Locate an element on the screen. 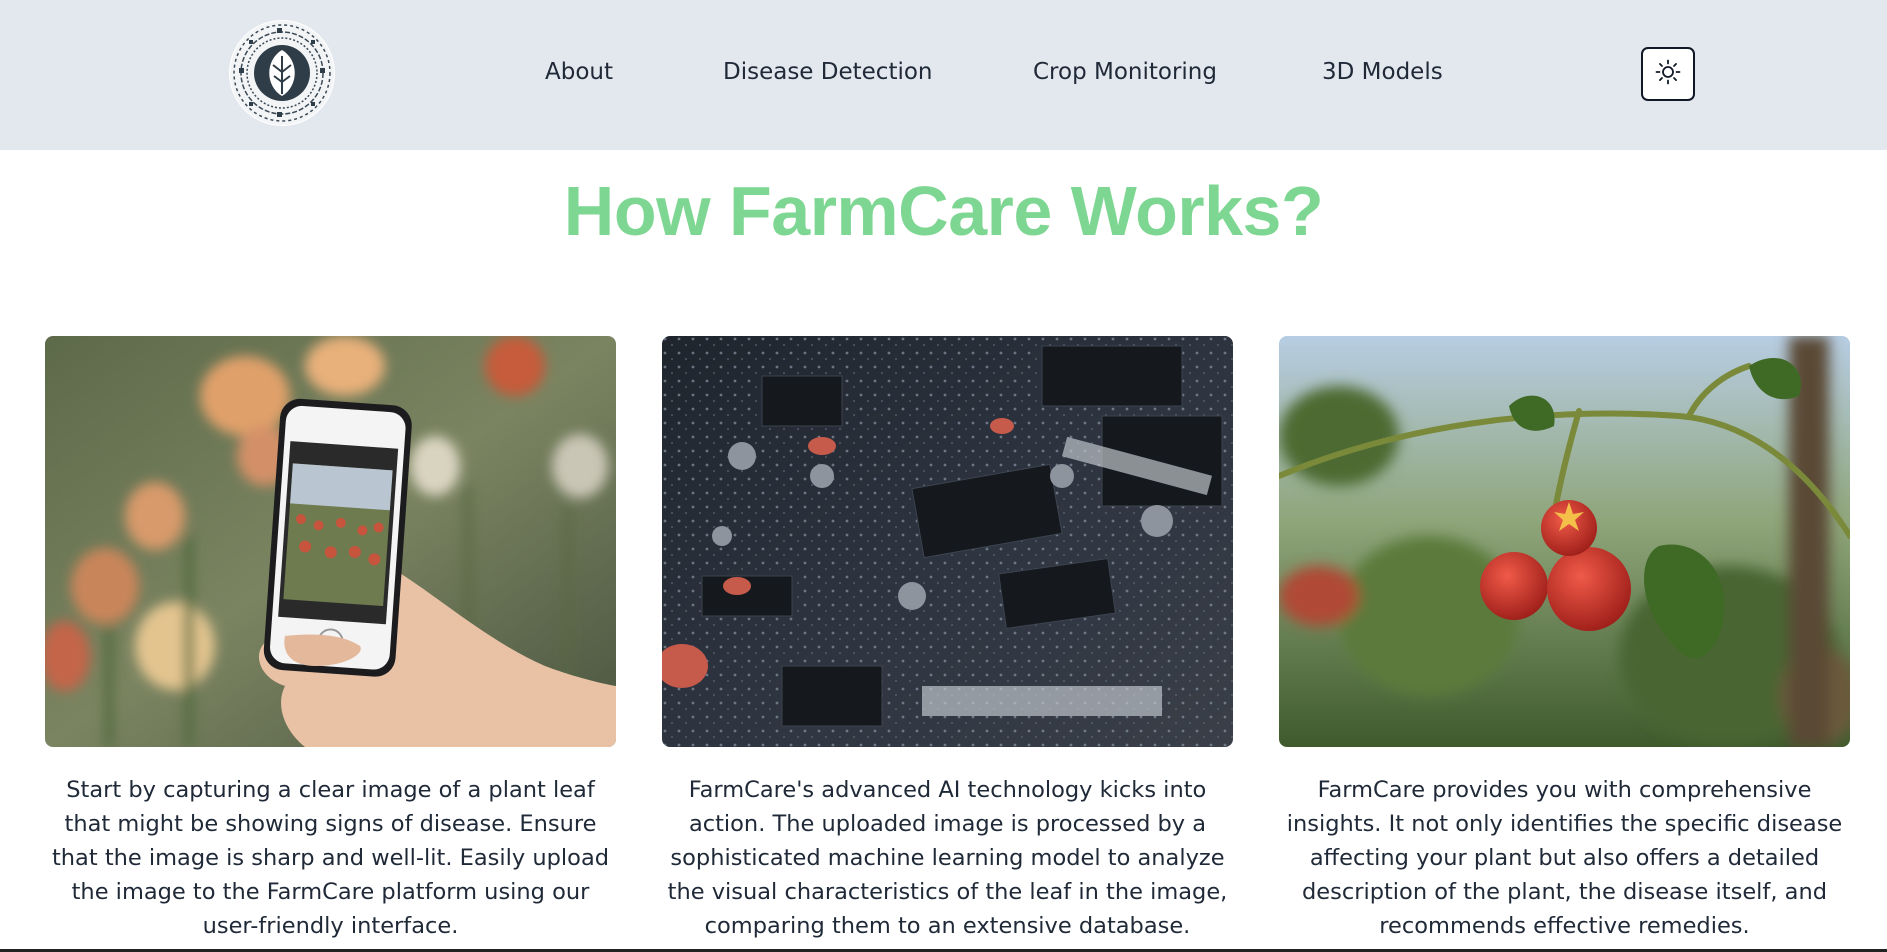 This screenshot has width=1887, height=952. sun-icon is located at coordinates (1668, 74).